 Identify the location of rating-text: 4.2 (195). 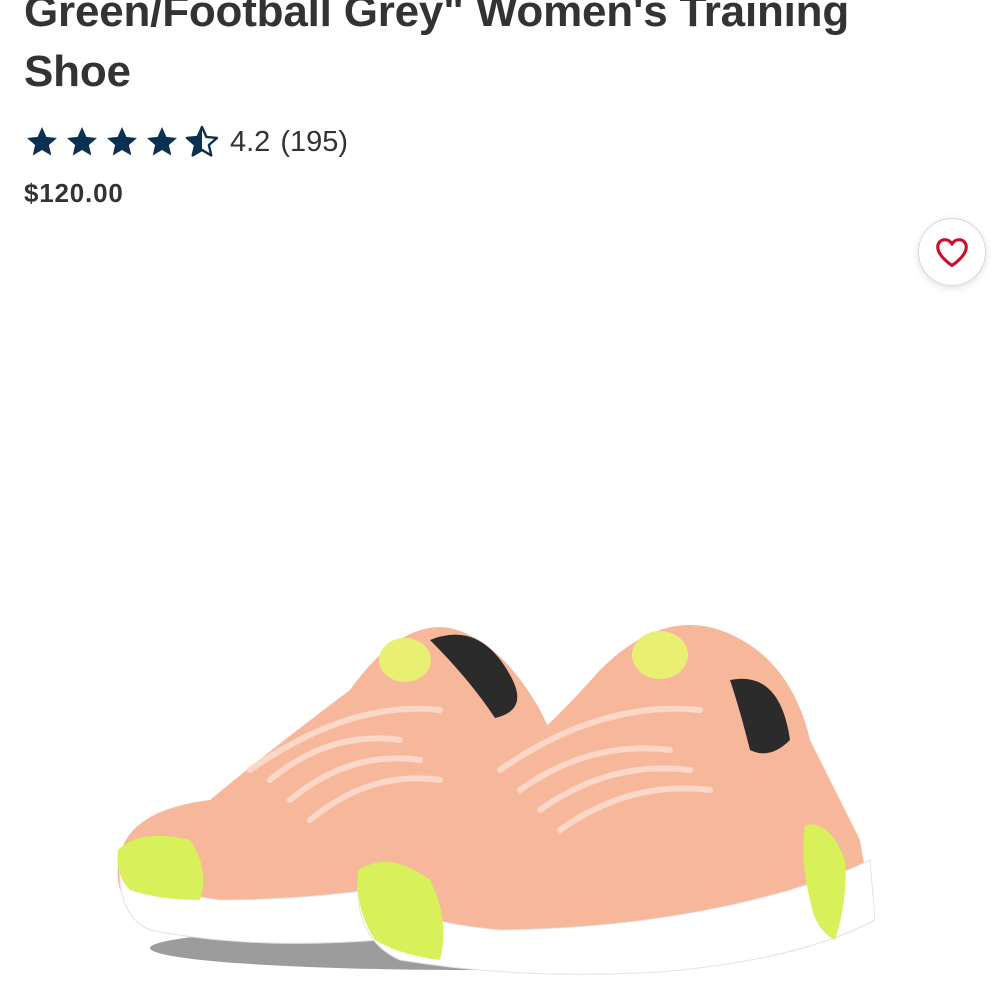
(289, 142).